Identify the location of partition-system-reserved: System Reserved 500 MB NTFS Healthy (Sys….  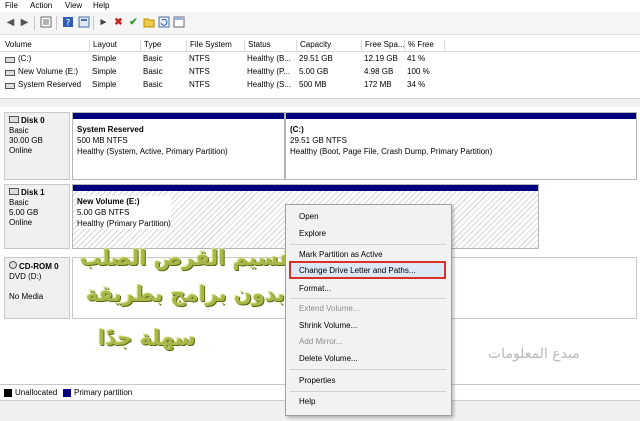
(178, 146).